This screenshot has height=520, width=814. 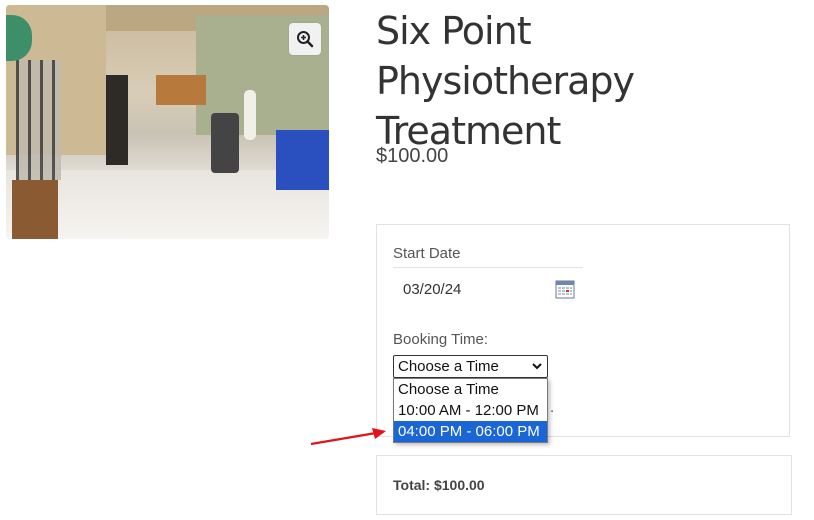 I want to click on booking-time-label: Booking Time:, so click(x=441, y=339).